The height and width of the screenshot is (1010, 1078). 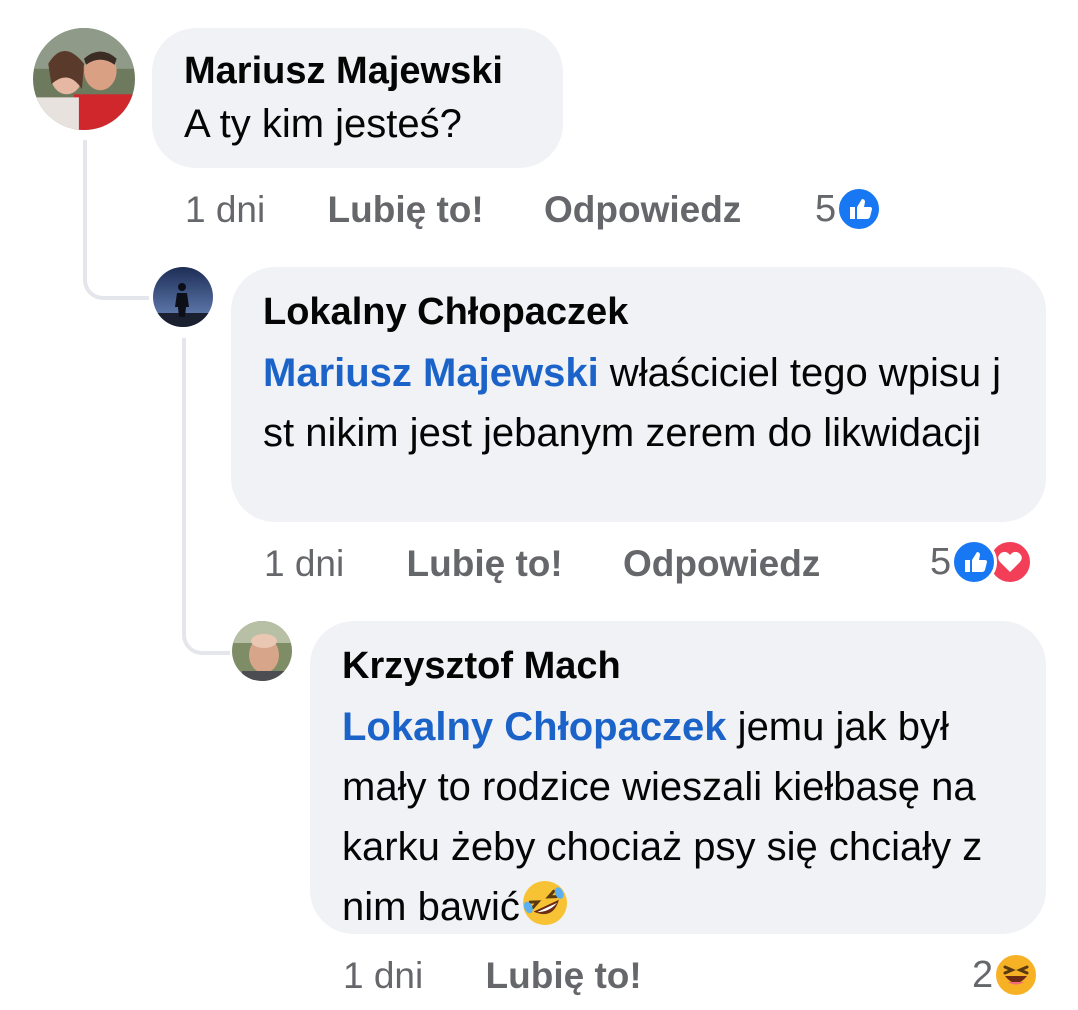 I want to click on mention-link: Lokalny Chłopaczek, so click(x=534, y=727).